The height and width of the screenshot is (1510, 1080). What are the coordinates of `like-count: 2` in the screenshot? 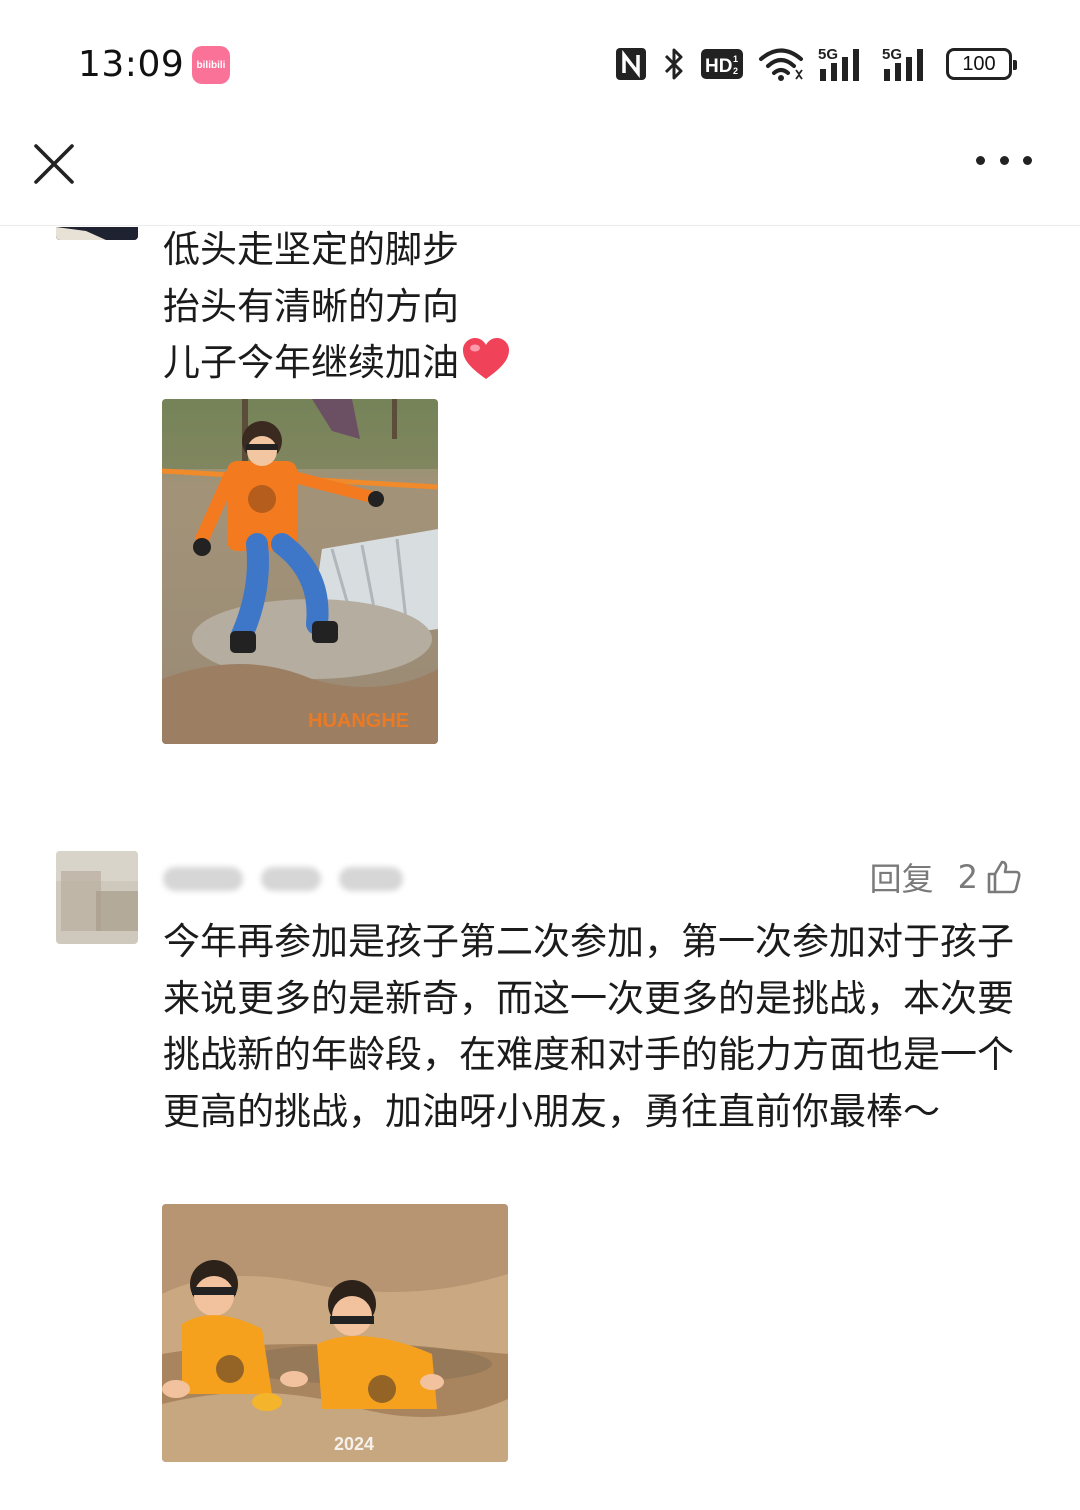 It's located at (967, 877).